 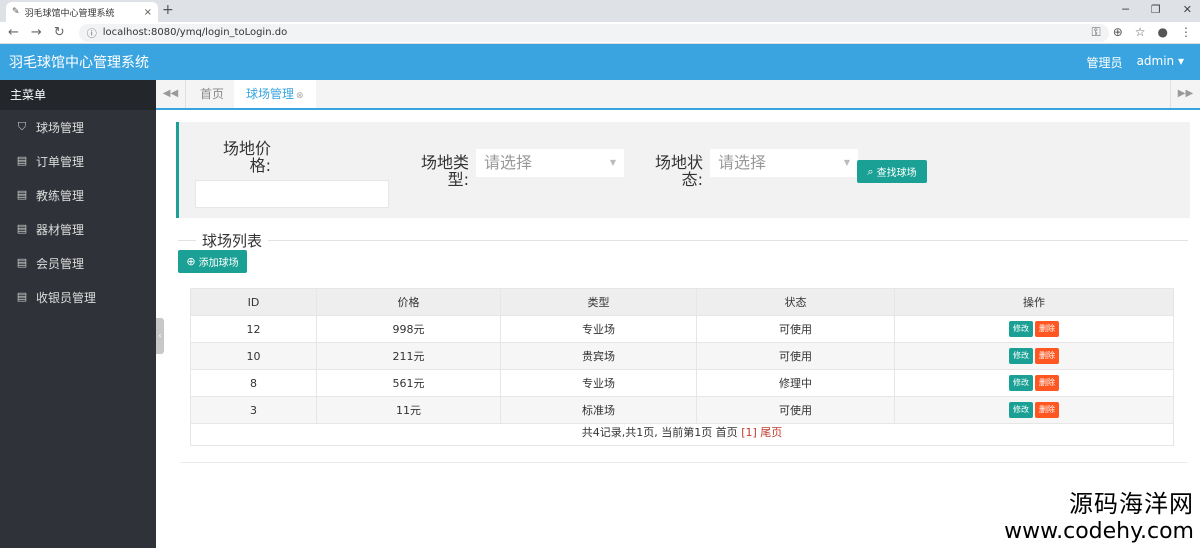 What do you see at coordinates (78, 195) in the screenshot?
I see `sidebar-item-coaches: ▤ 教练管理` at bounding box center [78, 195].